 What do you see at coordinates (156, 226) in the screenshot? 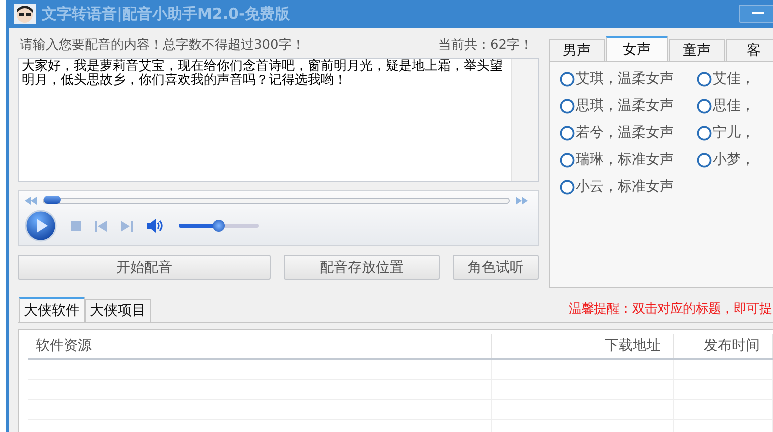
I see `volume-icon` at bounding box center [156, 226].